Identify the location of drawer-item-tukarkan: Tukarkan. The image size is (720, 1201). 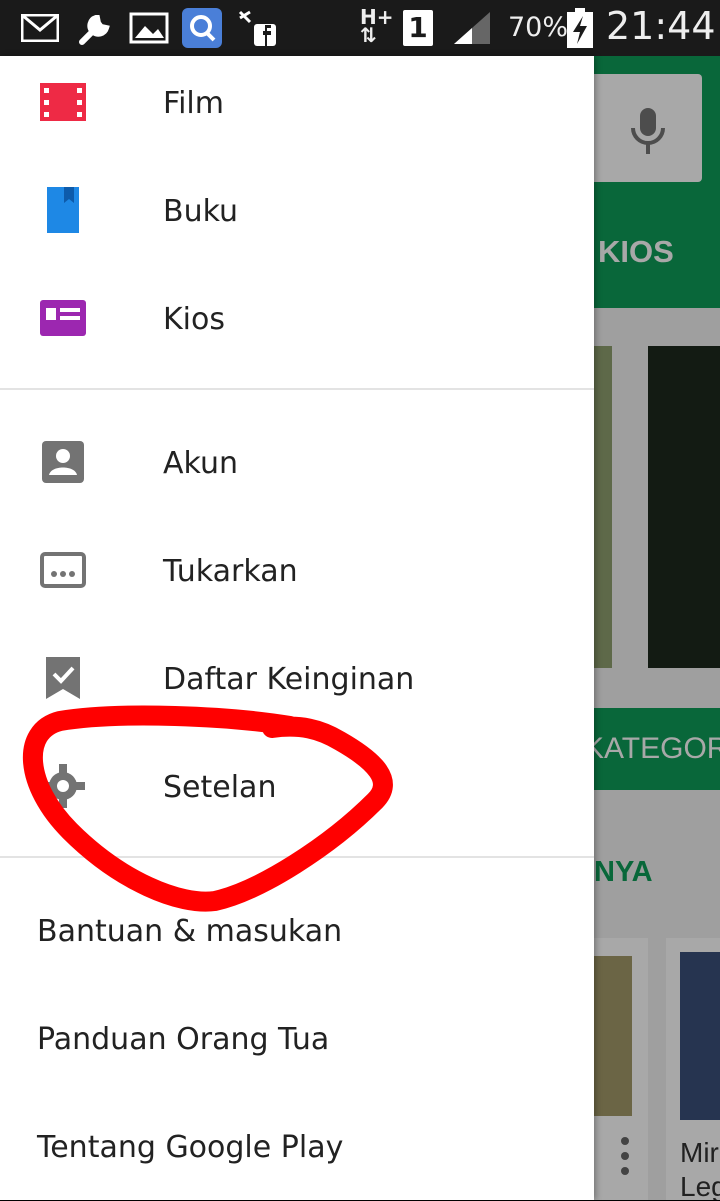
(297, 571).